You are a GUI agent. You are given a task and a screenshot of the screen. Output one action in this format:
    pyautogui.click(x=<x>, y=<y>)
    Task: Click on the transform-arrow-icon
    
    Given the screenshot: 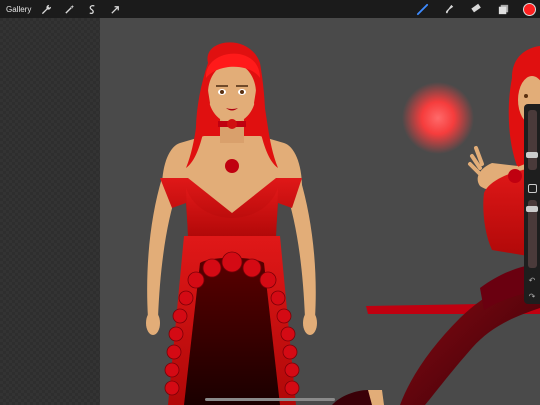 What is the action you would take?
    pyautogui.click(x=115, y=9)
    